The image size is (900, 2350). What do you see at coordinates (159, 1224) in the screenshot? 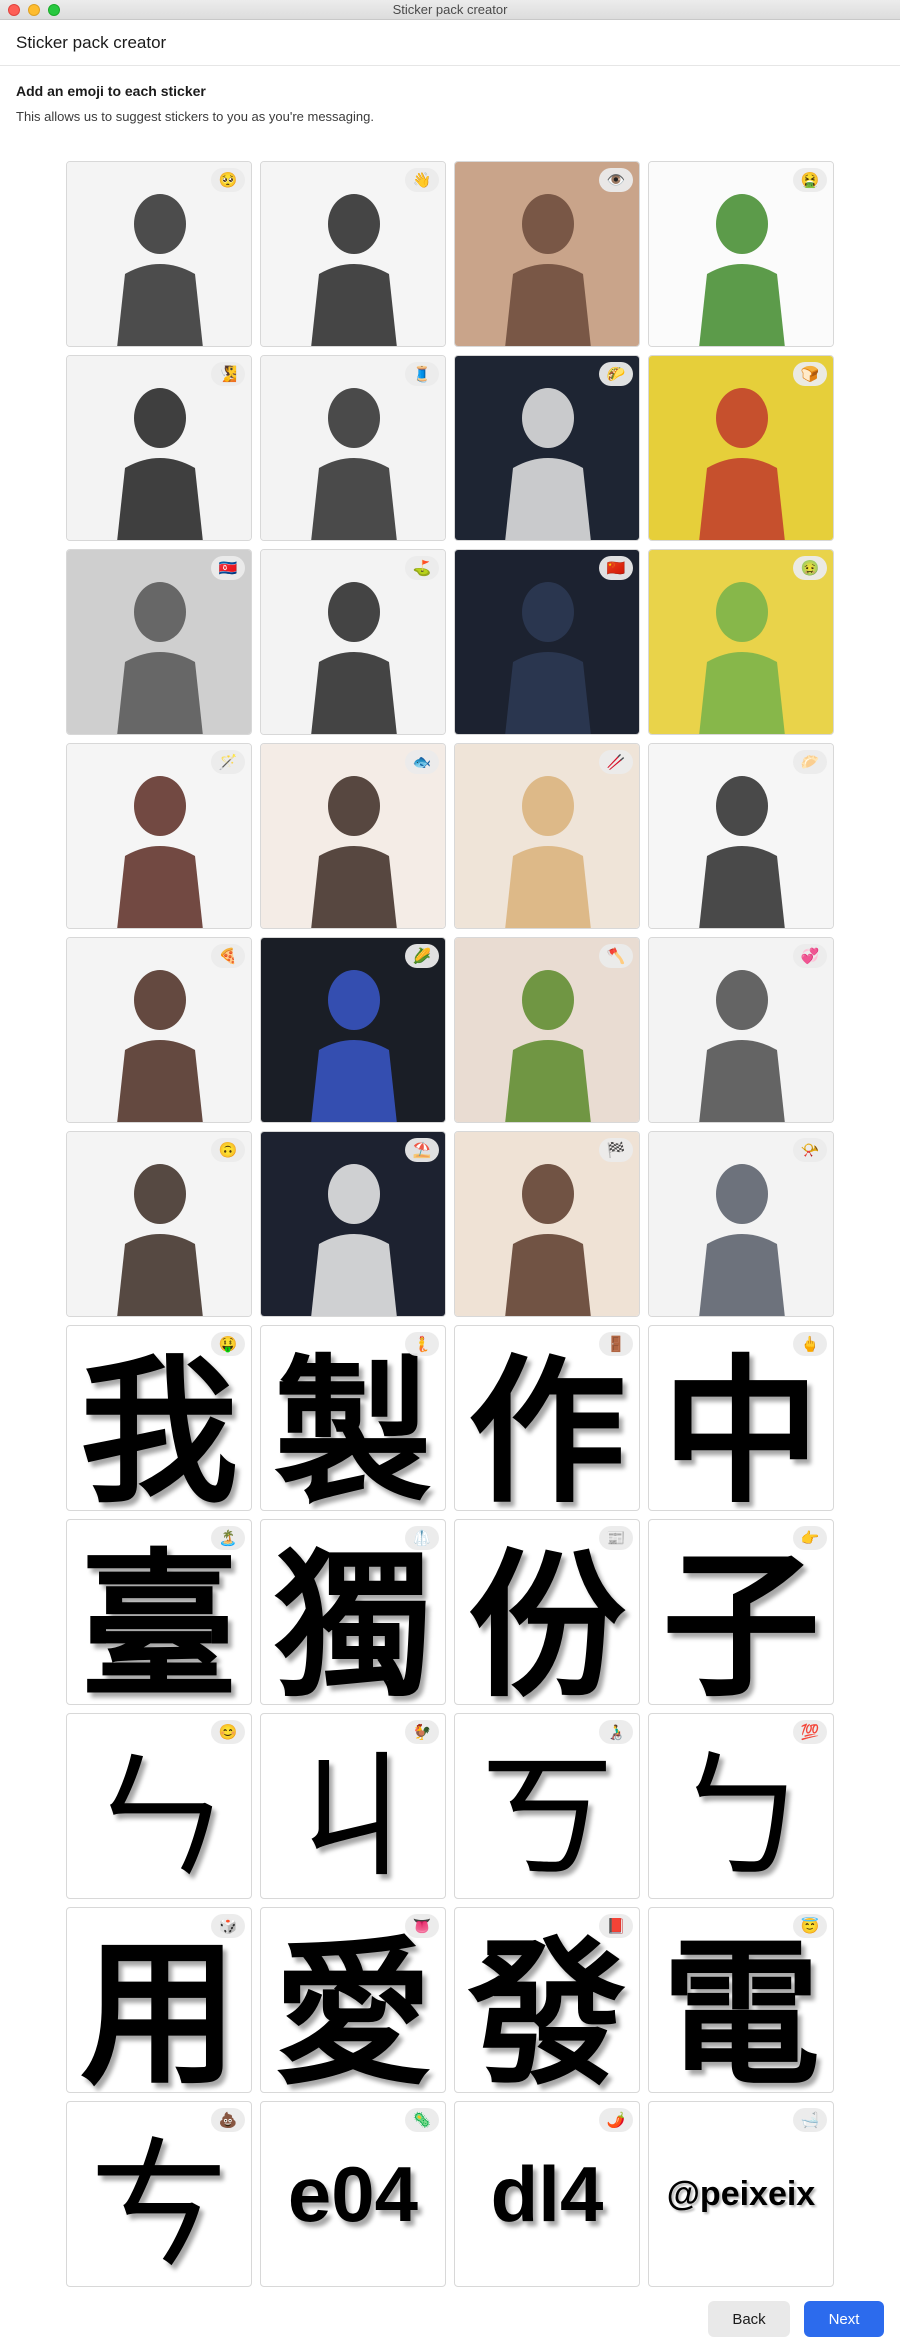
I see `sticker-tile: 🙃` at bounding box center [159, 1224].